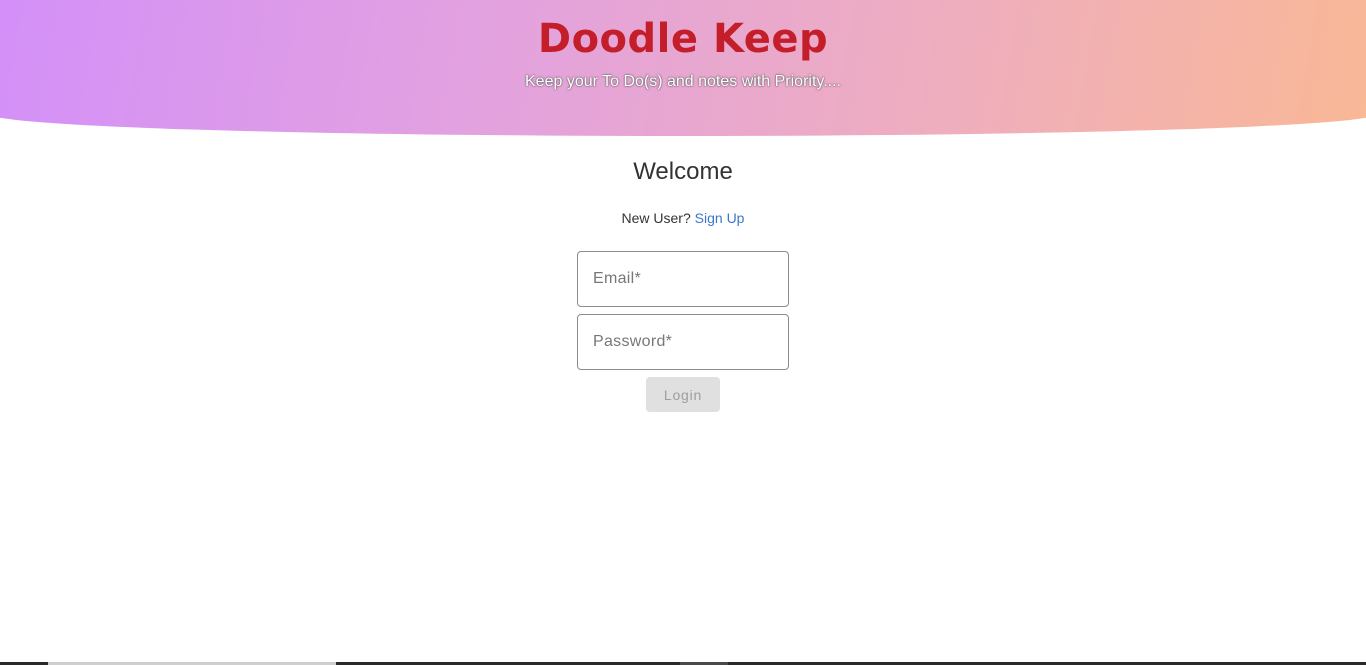  I want to click on email-field, so click(683, 279).